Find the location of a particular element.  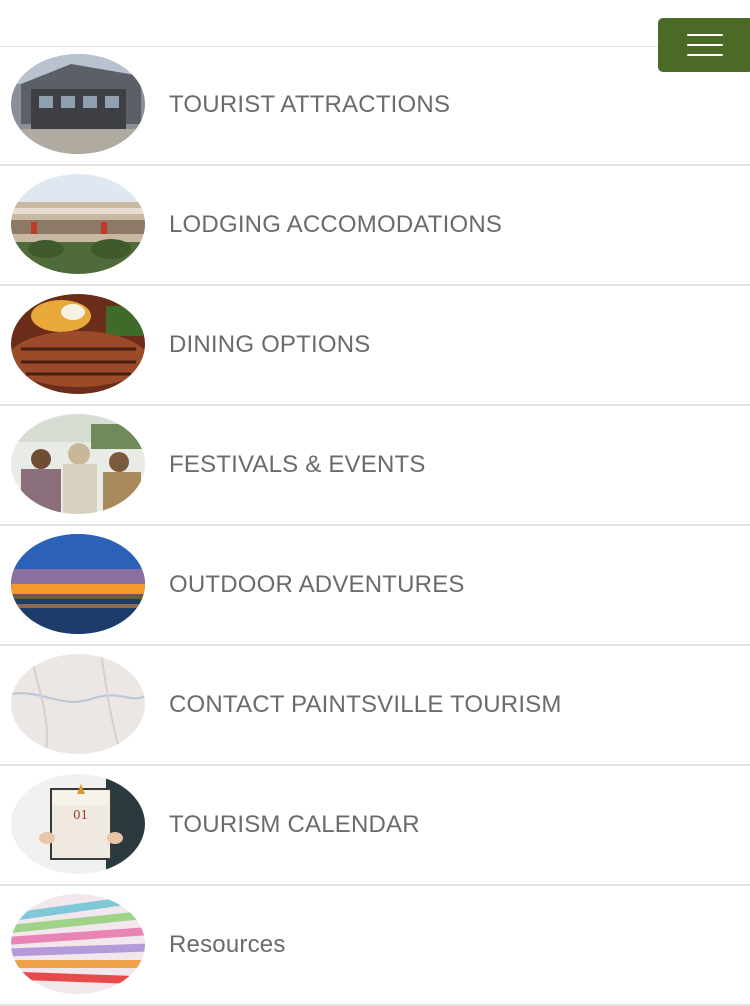

menu-item-contact-paintsville-tourism: CONTACT PAINTSVILLE TOURISM is located at coordinates (375, 706).